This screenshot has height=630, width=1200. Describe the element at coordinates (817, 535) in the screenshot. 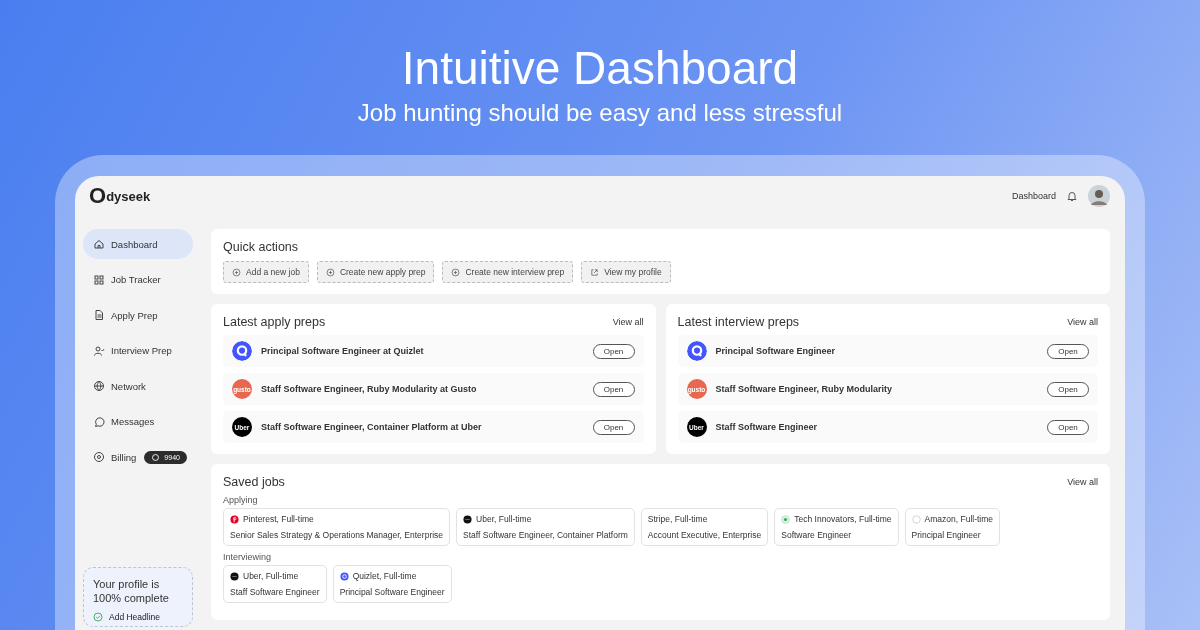

I see `job-title: Software Engineer` at that location.